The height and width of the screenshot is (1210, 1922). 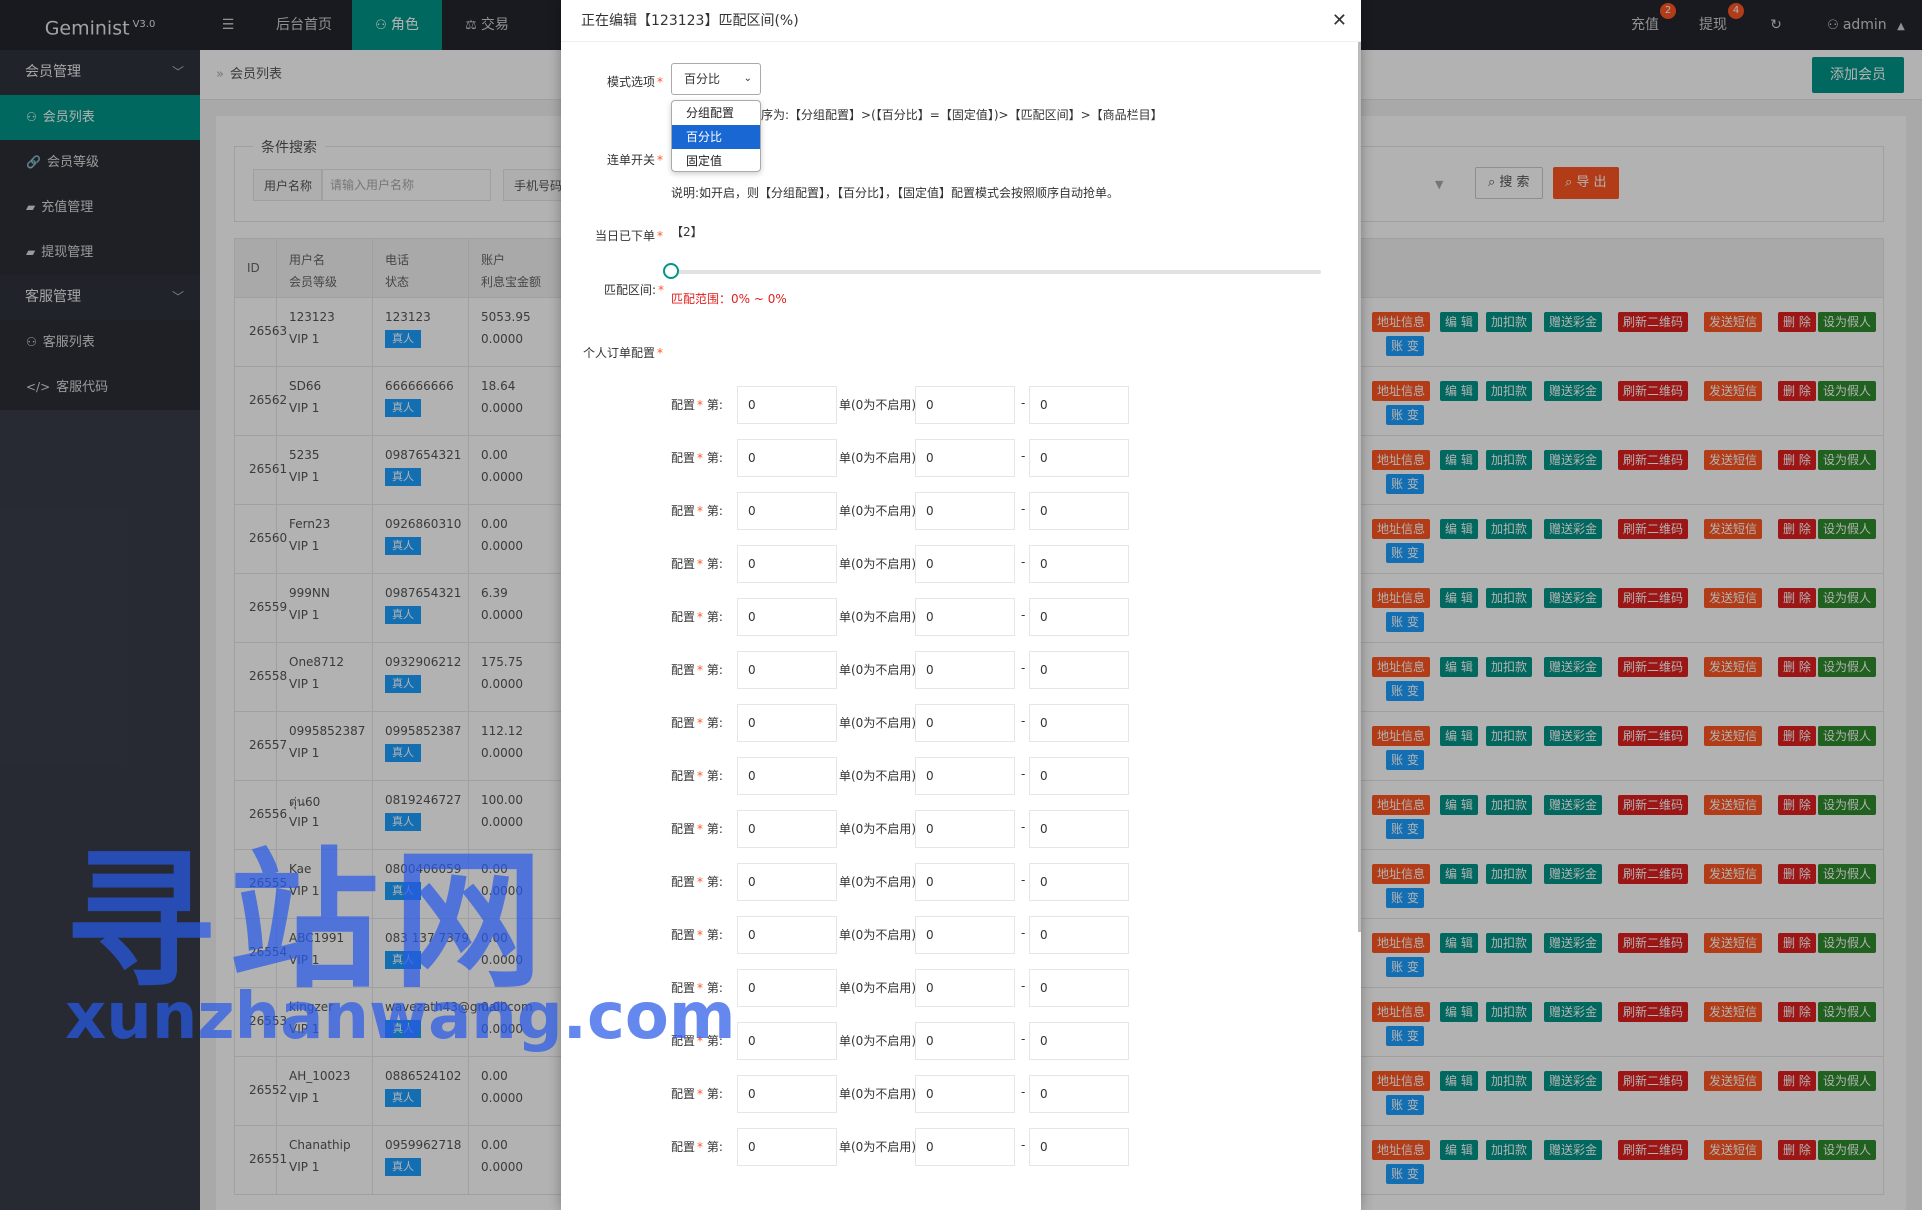 I want to click on mode-dropdown: 分组配置 百分比 固定值, so click(x=716, y=136).